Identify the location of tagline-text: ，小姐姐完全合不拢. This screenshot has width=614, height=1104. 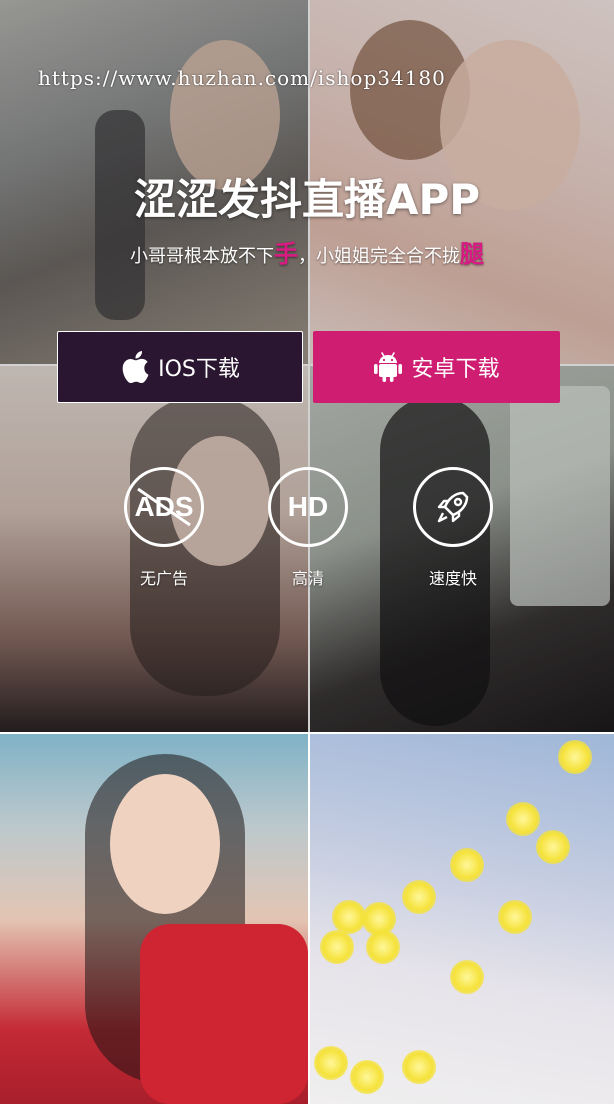
(379, 256).